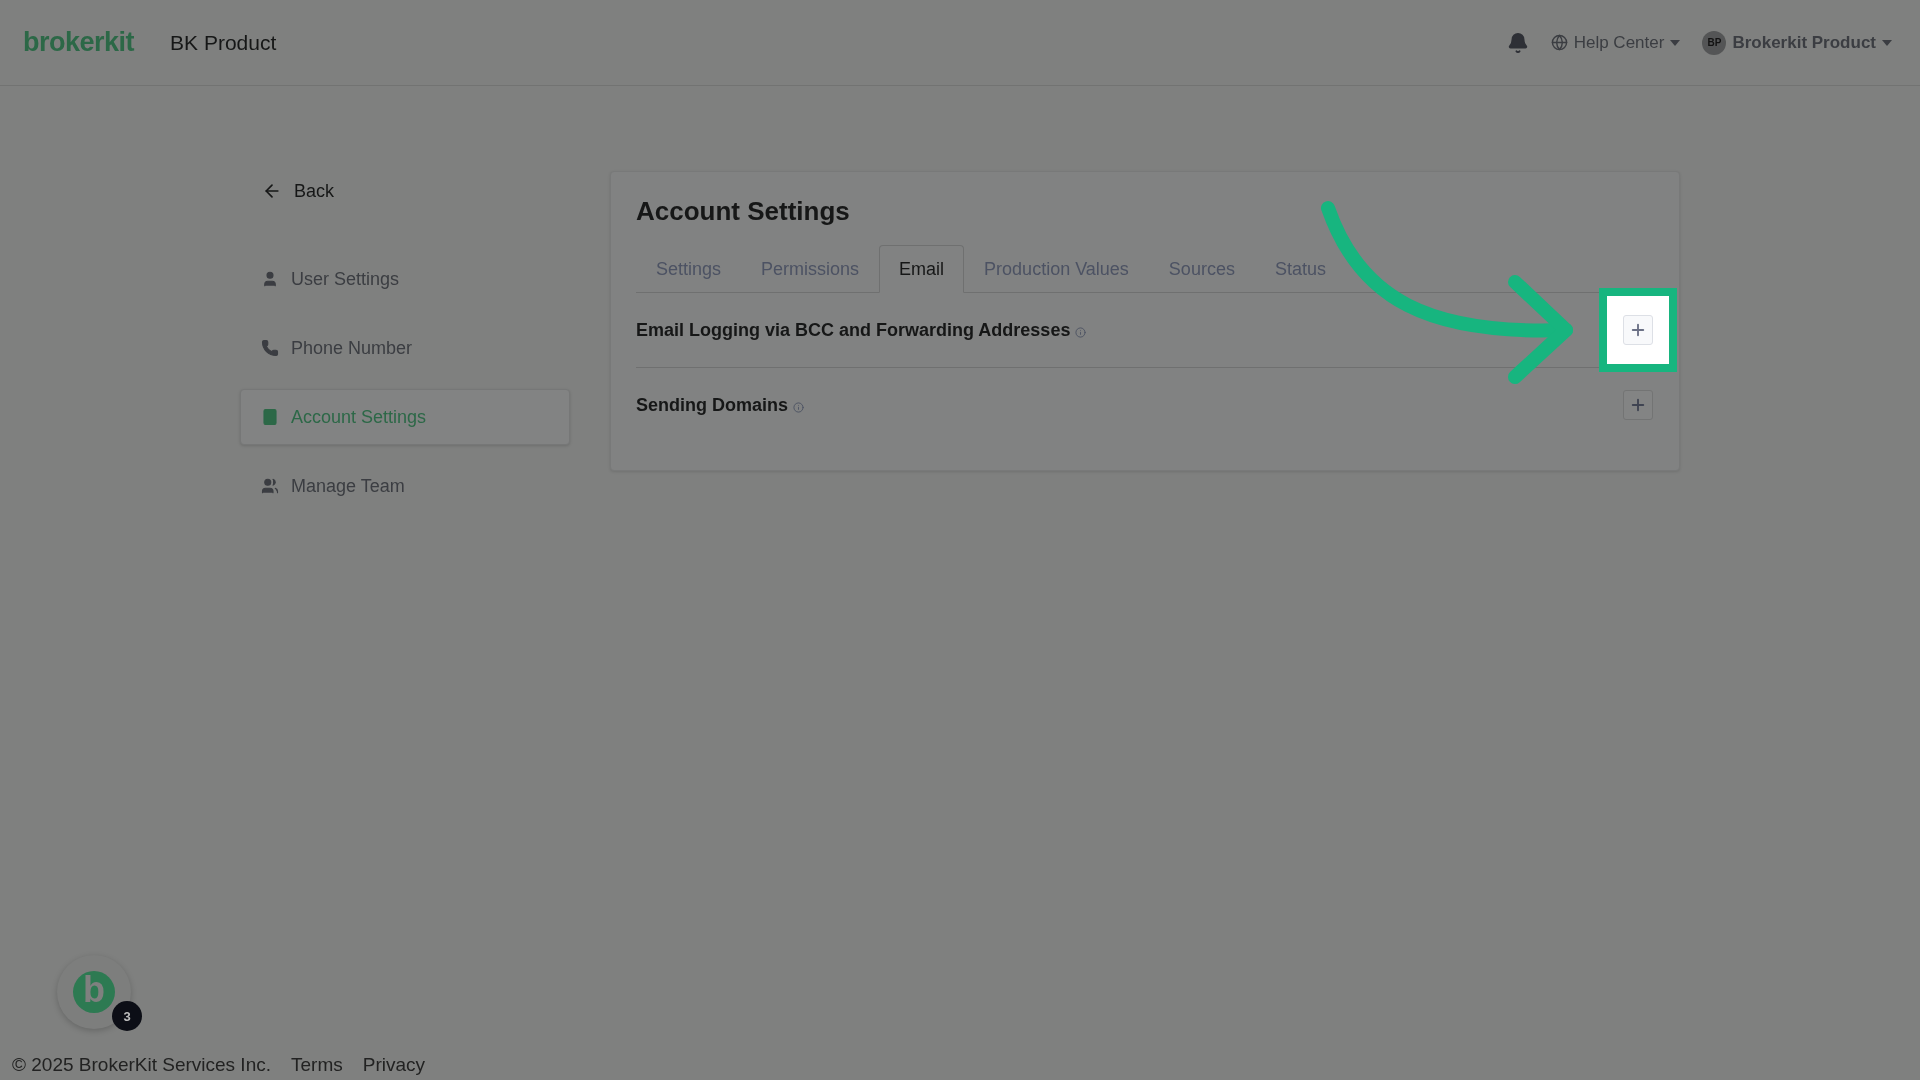 This screenshot has width=1920, height=1080. Describe the element at coordinates (1619, 42) in the screenshot. I see `help-center-menu: Help Center` at that location.